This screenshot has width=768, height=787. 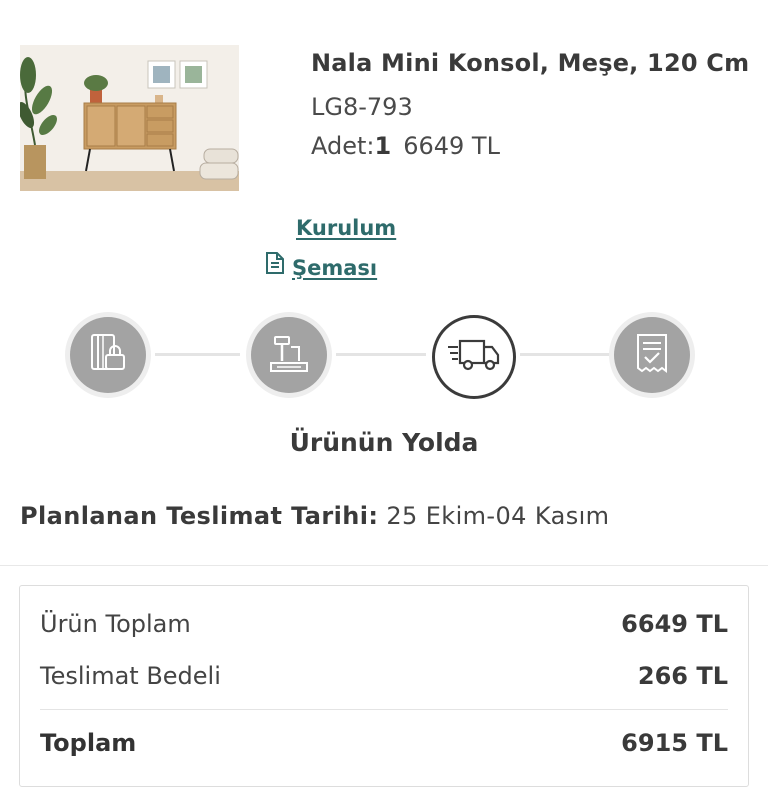 What do you see at coordinates (129, 118) in the screenshot?
I see `product-image` at bounding box center [129, 118].